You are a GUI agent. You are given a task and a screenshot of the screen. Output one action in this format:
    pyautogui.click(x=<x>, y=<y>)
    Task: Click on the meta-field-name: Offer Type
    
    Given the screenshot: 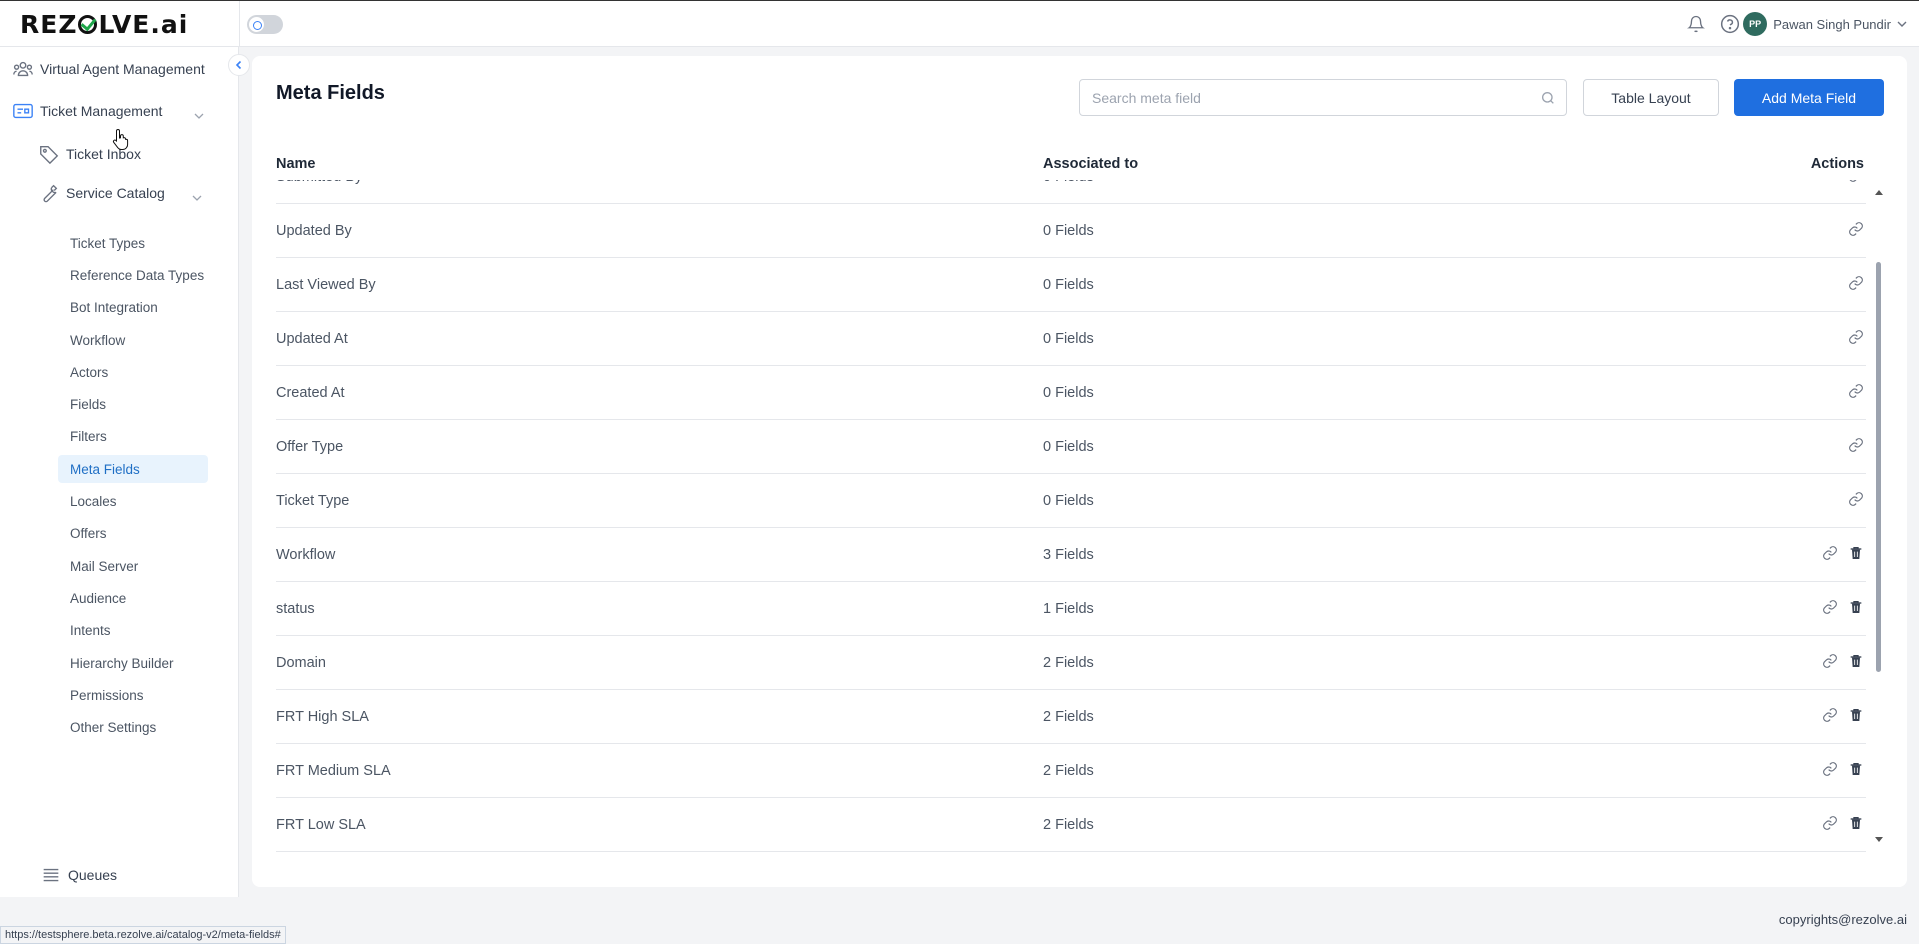 What is the action you would take?
    pyautogui.click(x=310, y=447)
    